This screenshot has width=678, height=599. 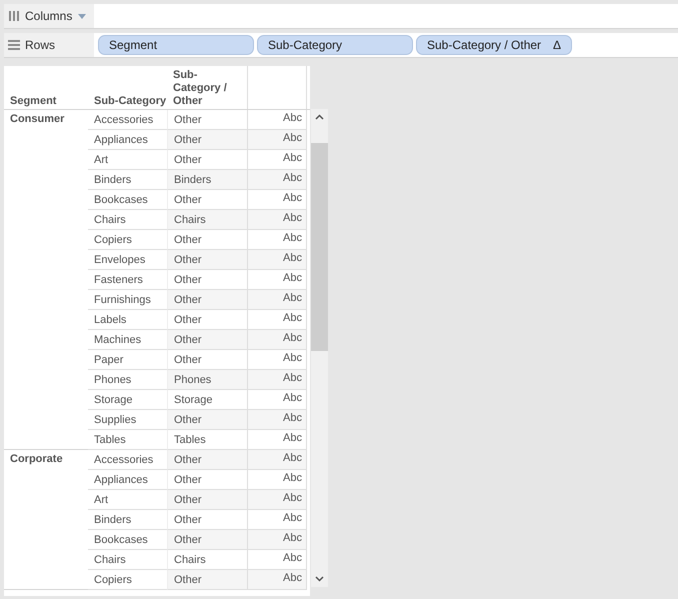 What do you see at coordinates (494, 45) in the screenshot?
I see `field-pill: Sub-Category / Other Δ` at bounding box center [494, 45].